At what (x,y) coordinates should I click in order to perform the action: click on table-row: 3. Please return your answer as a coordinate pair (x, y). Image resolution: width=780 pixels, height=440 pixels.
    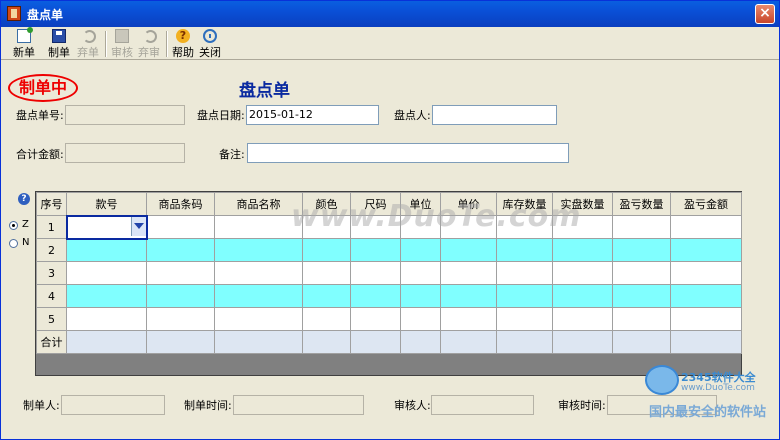
    Looking at the image, I should click on (389, 273).